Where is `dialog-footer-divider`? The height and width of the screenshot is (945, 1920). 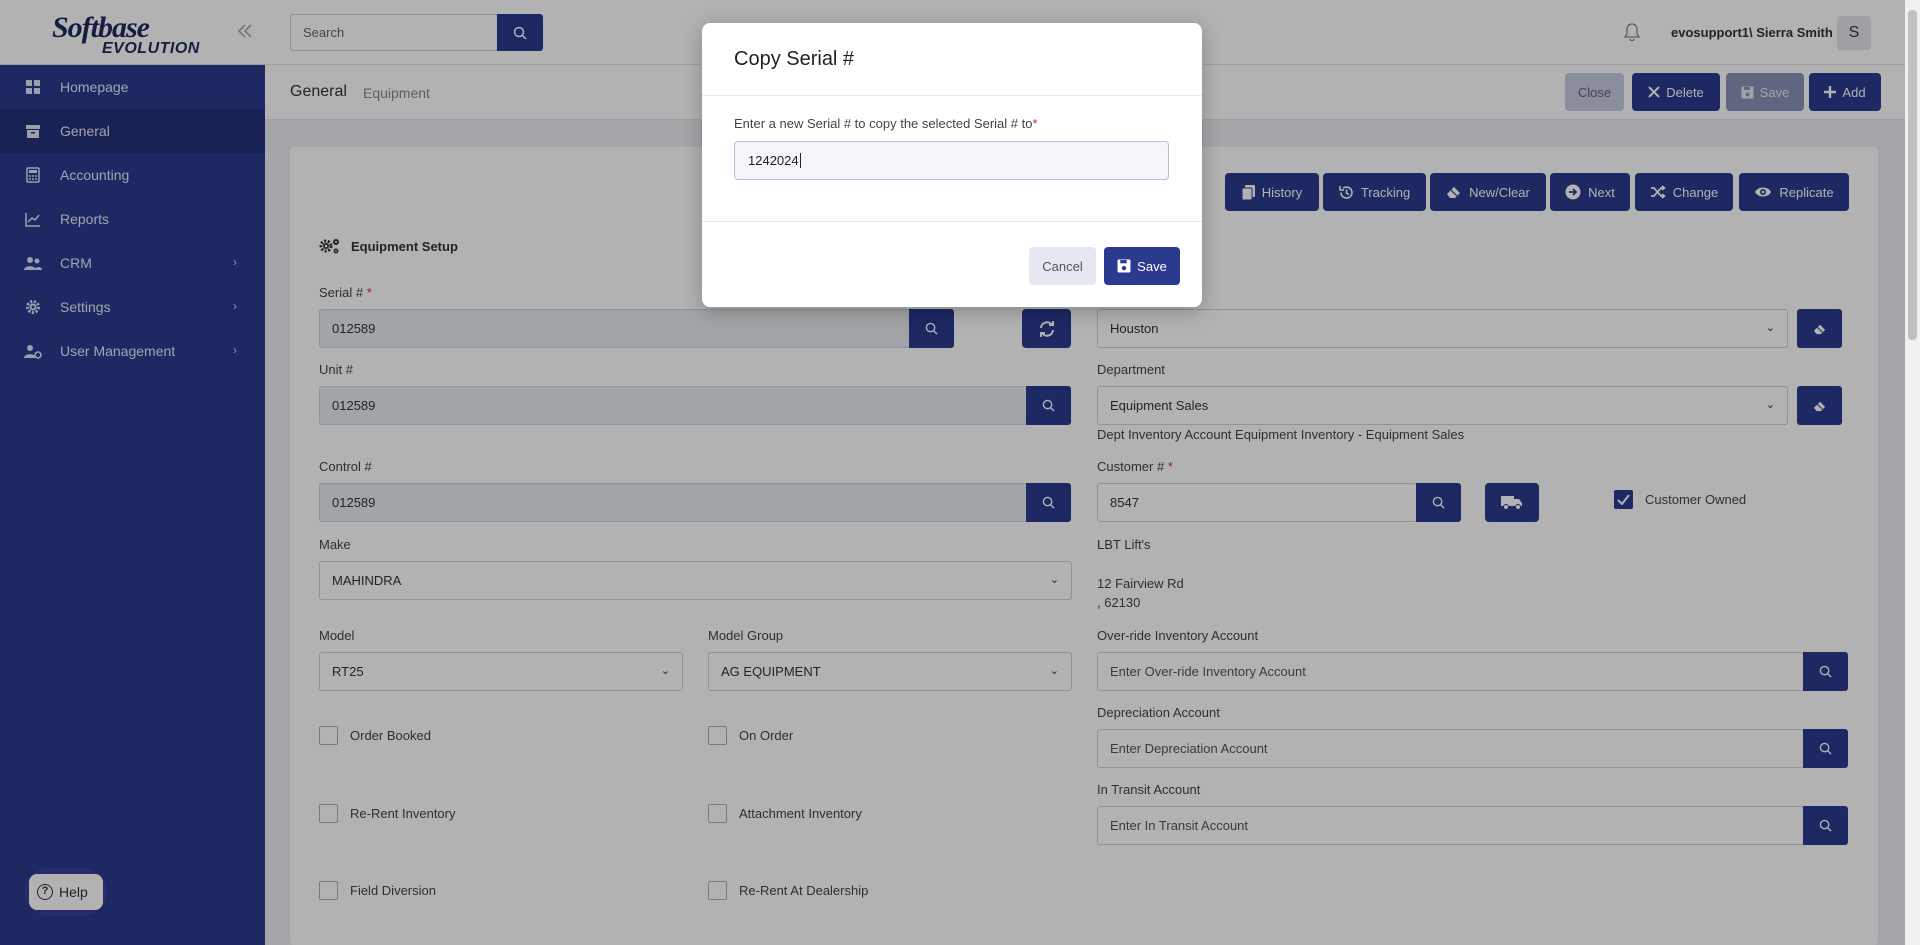
dialog-footer-divider is located at coordinates (952, 221).